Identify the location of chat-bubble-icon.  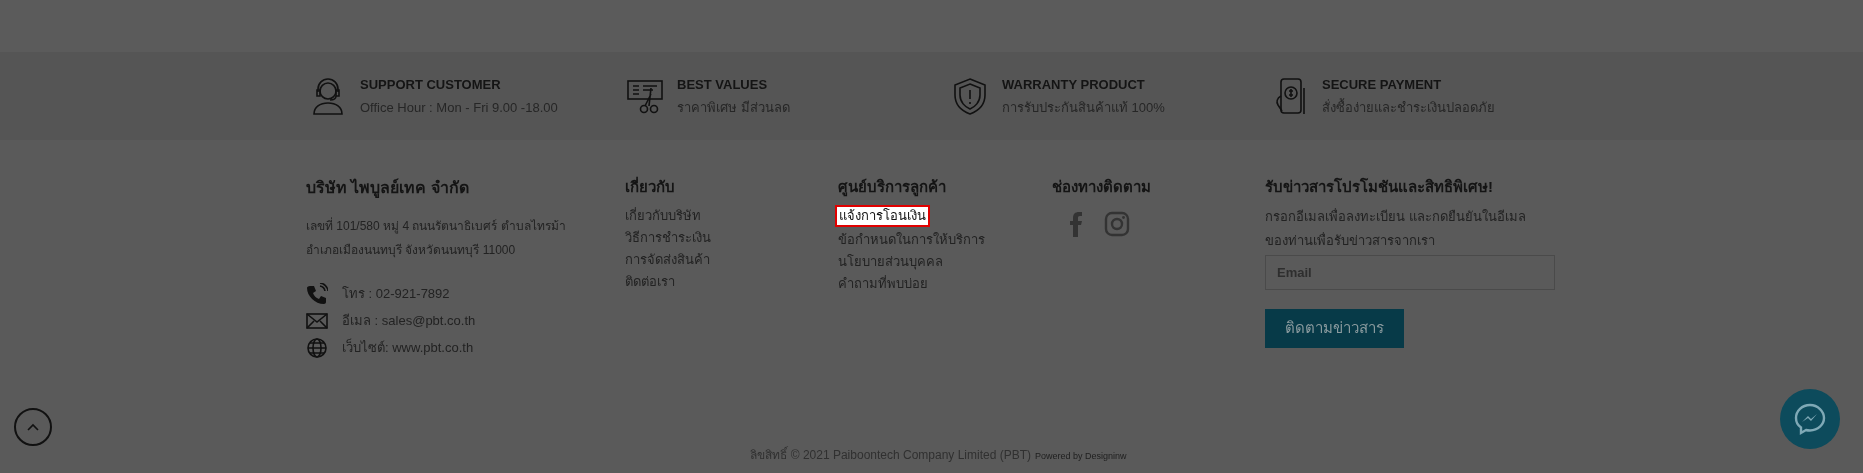
(1810, 419).